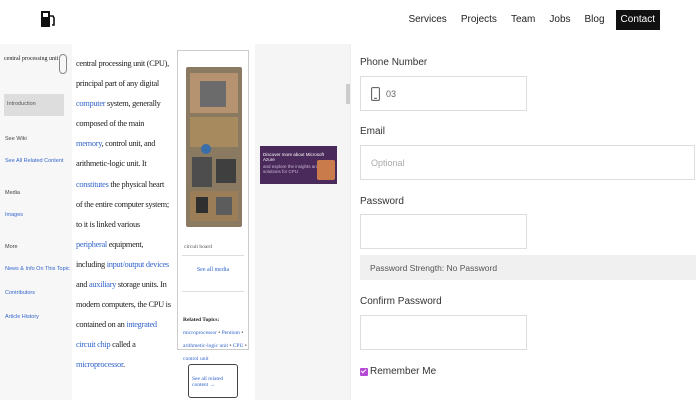  What do you see at coordinates (637, 20) in the screenshot?
I see `nav-contact-button: Contact` at bounding box center [637, 20].